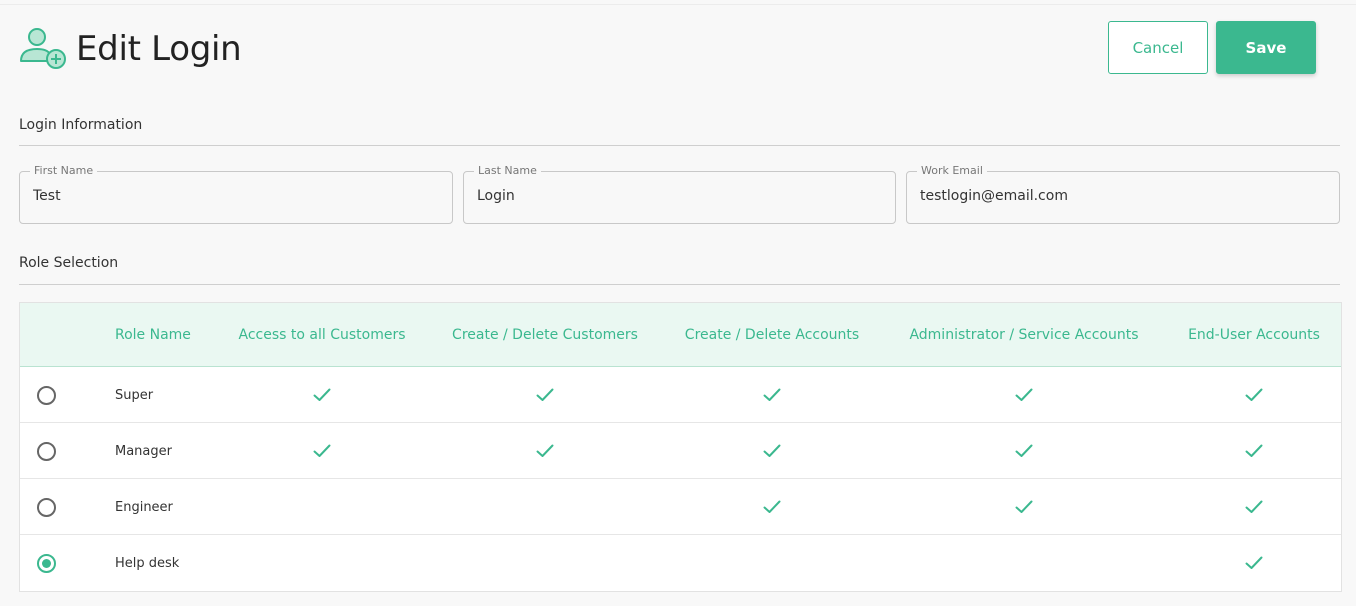 This screenshot has height=606, width=1356. What do you see at coordinates (144, 507) in the screenshot?
I see `role-name-cell: Engineer` at bounding box center [144, 507].